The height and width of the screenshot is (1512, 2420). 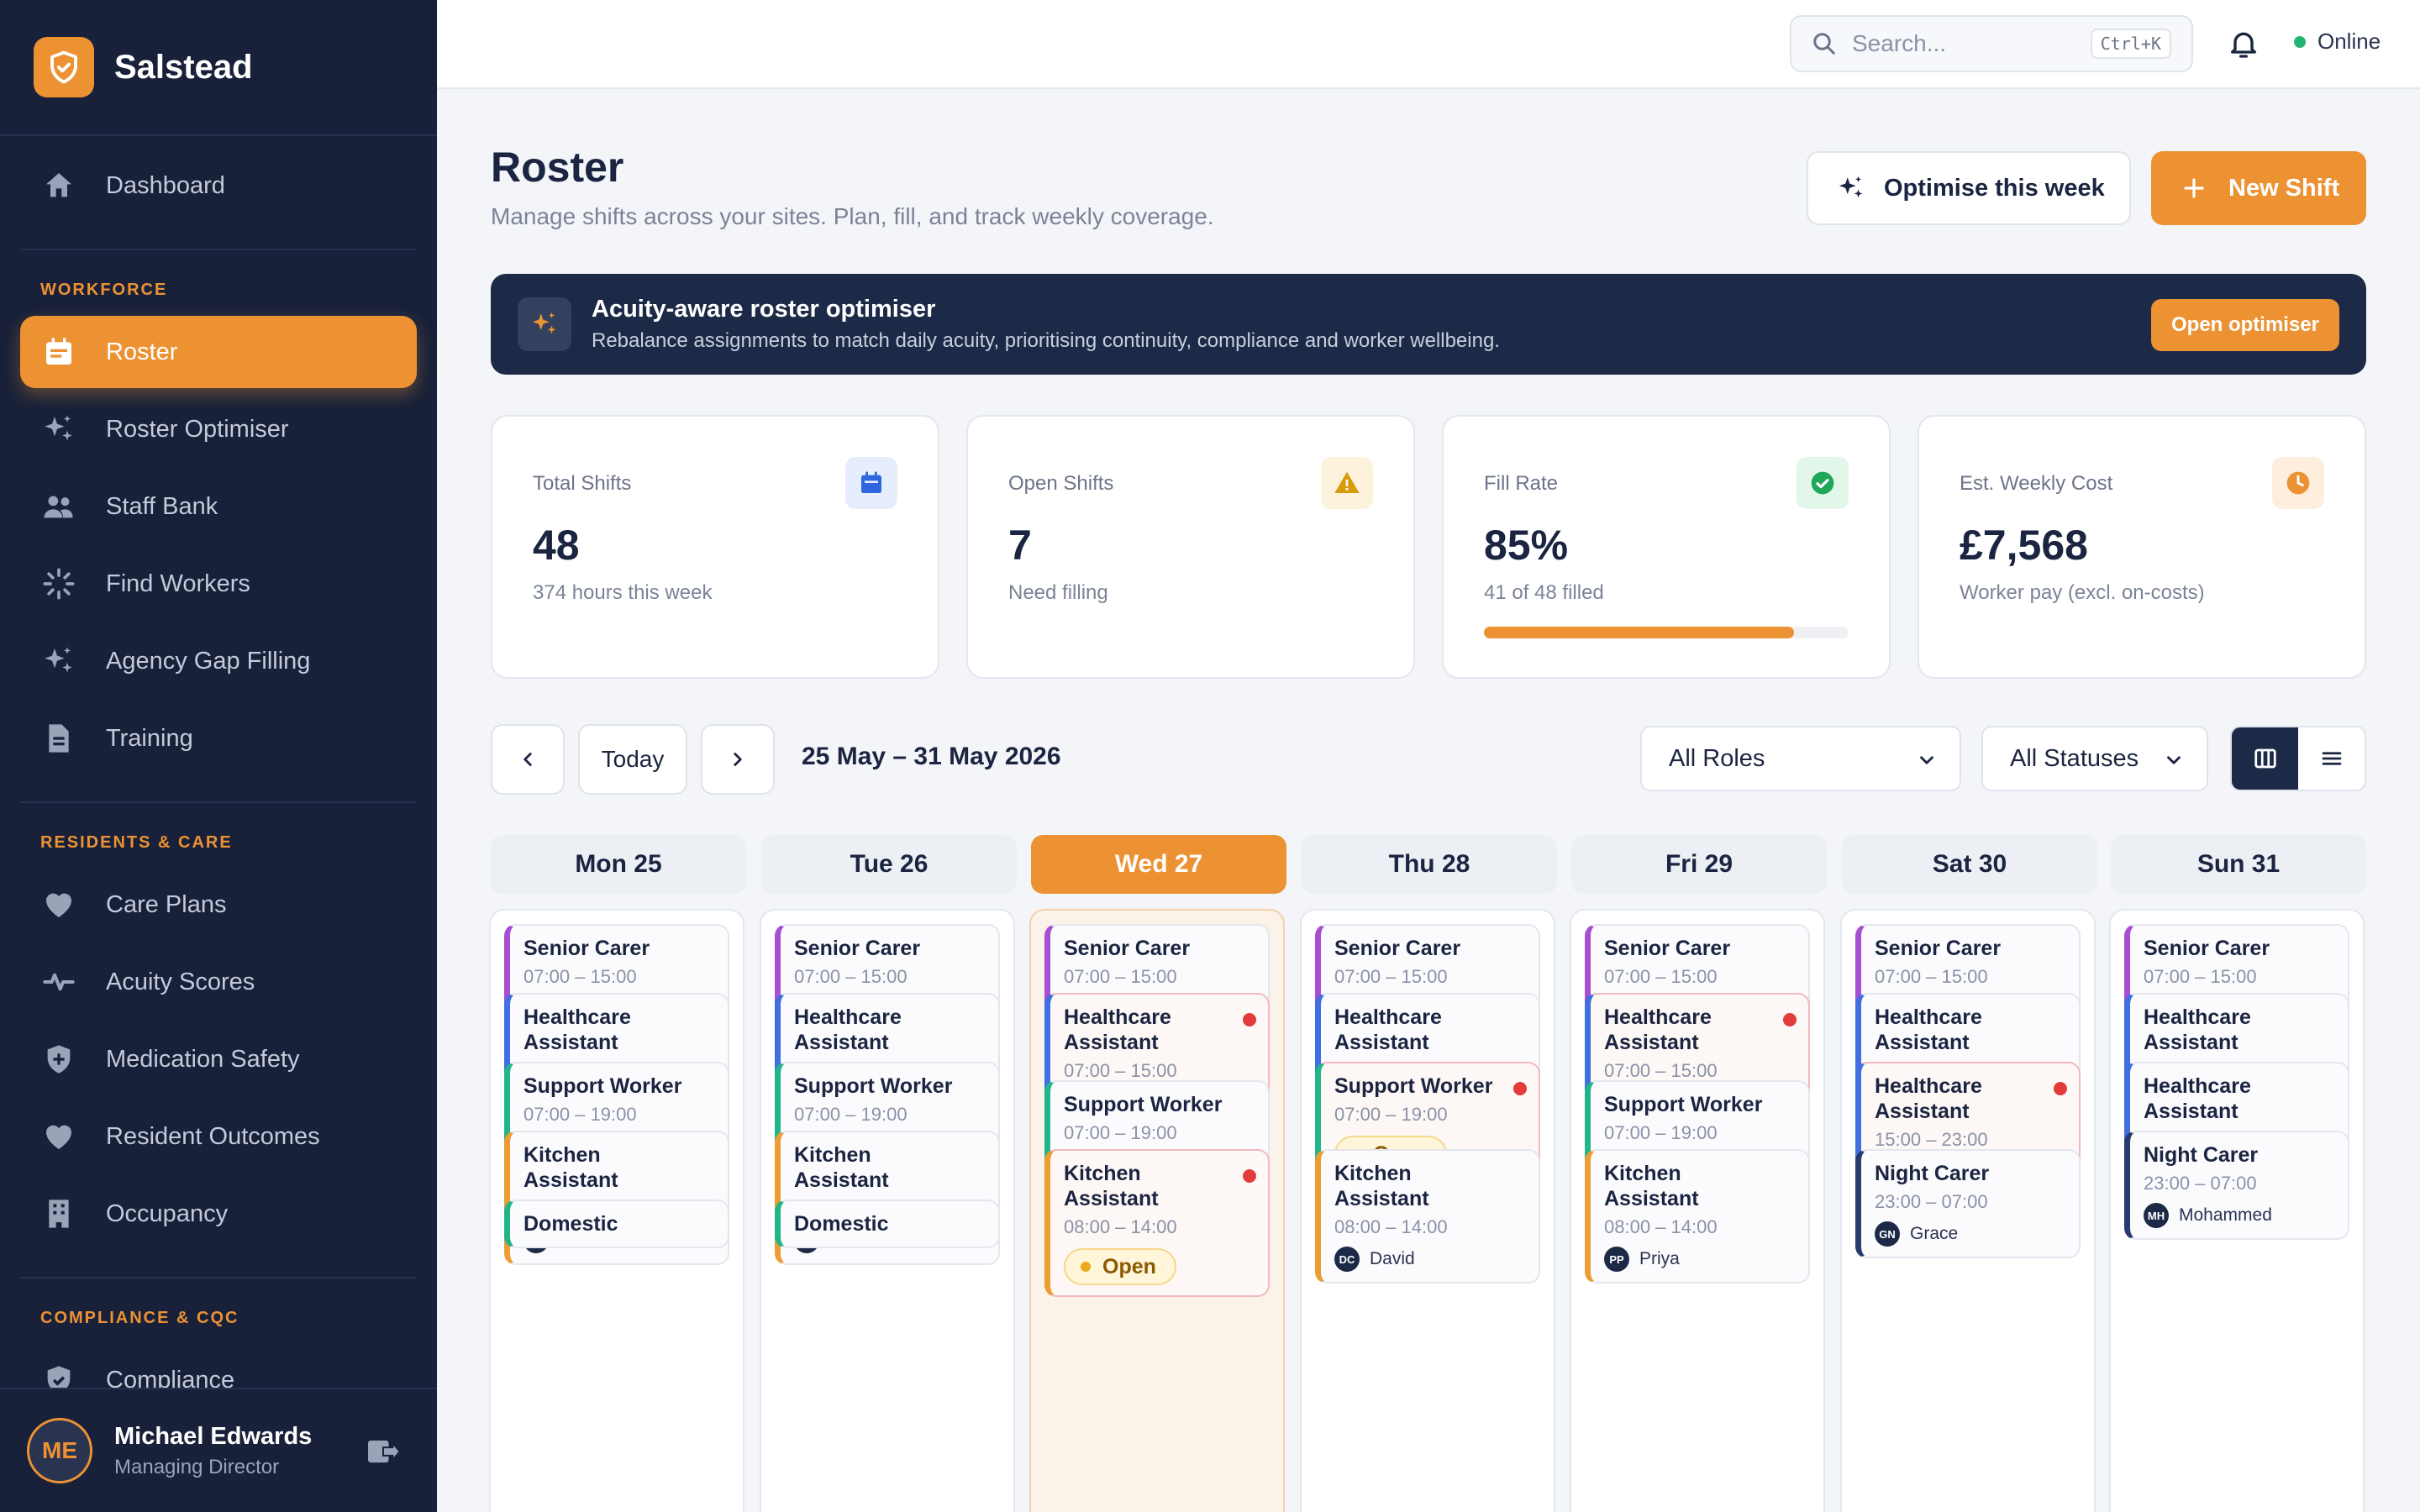 I want to click on open-optimiser-button: Open optimiser, so click(x=2245, y=325).